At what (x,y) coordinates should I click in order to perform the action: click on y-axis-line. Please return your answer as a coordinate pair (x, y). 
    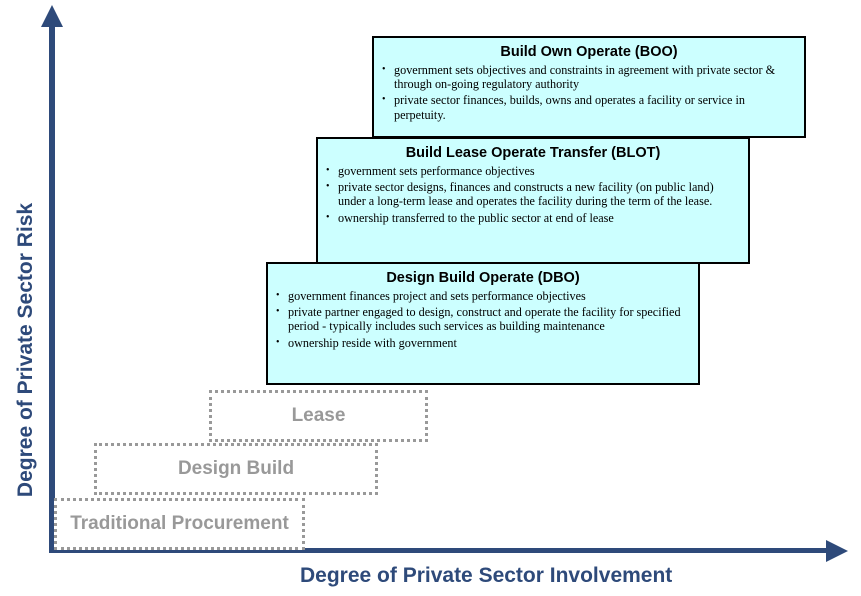
    Looking at the image, I should click on (52, 287).